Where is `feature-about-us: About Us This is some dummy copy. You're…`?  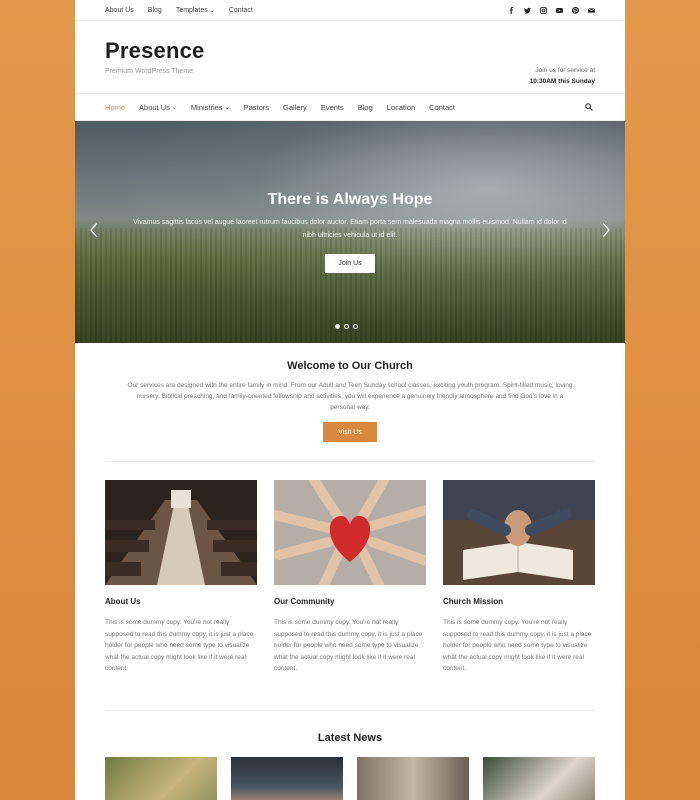
feature-about-us: About Us This is some dummy copy. You're… is located at coordinates (181, 577).